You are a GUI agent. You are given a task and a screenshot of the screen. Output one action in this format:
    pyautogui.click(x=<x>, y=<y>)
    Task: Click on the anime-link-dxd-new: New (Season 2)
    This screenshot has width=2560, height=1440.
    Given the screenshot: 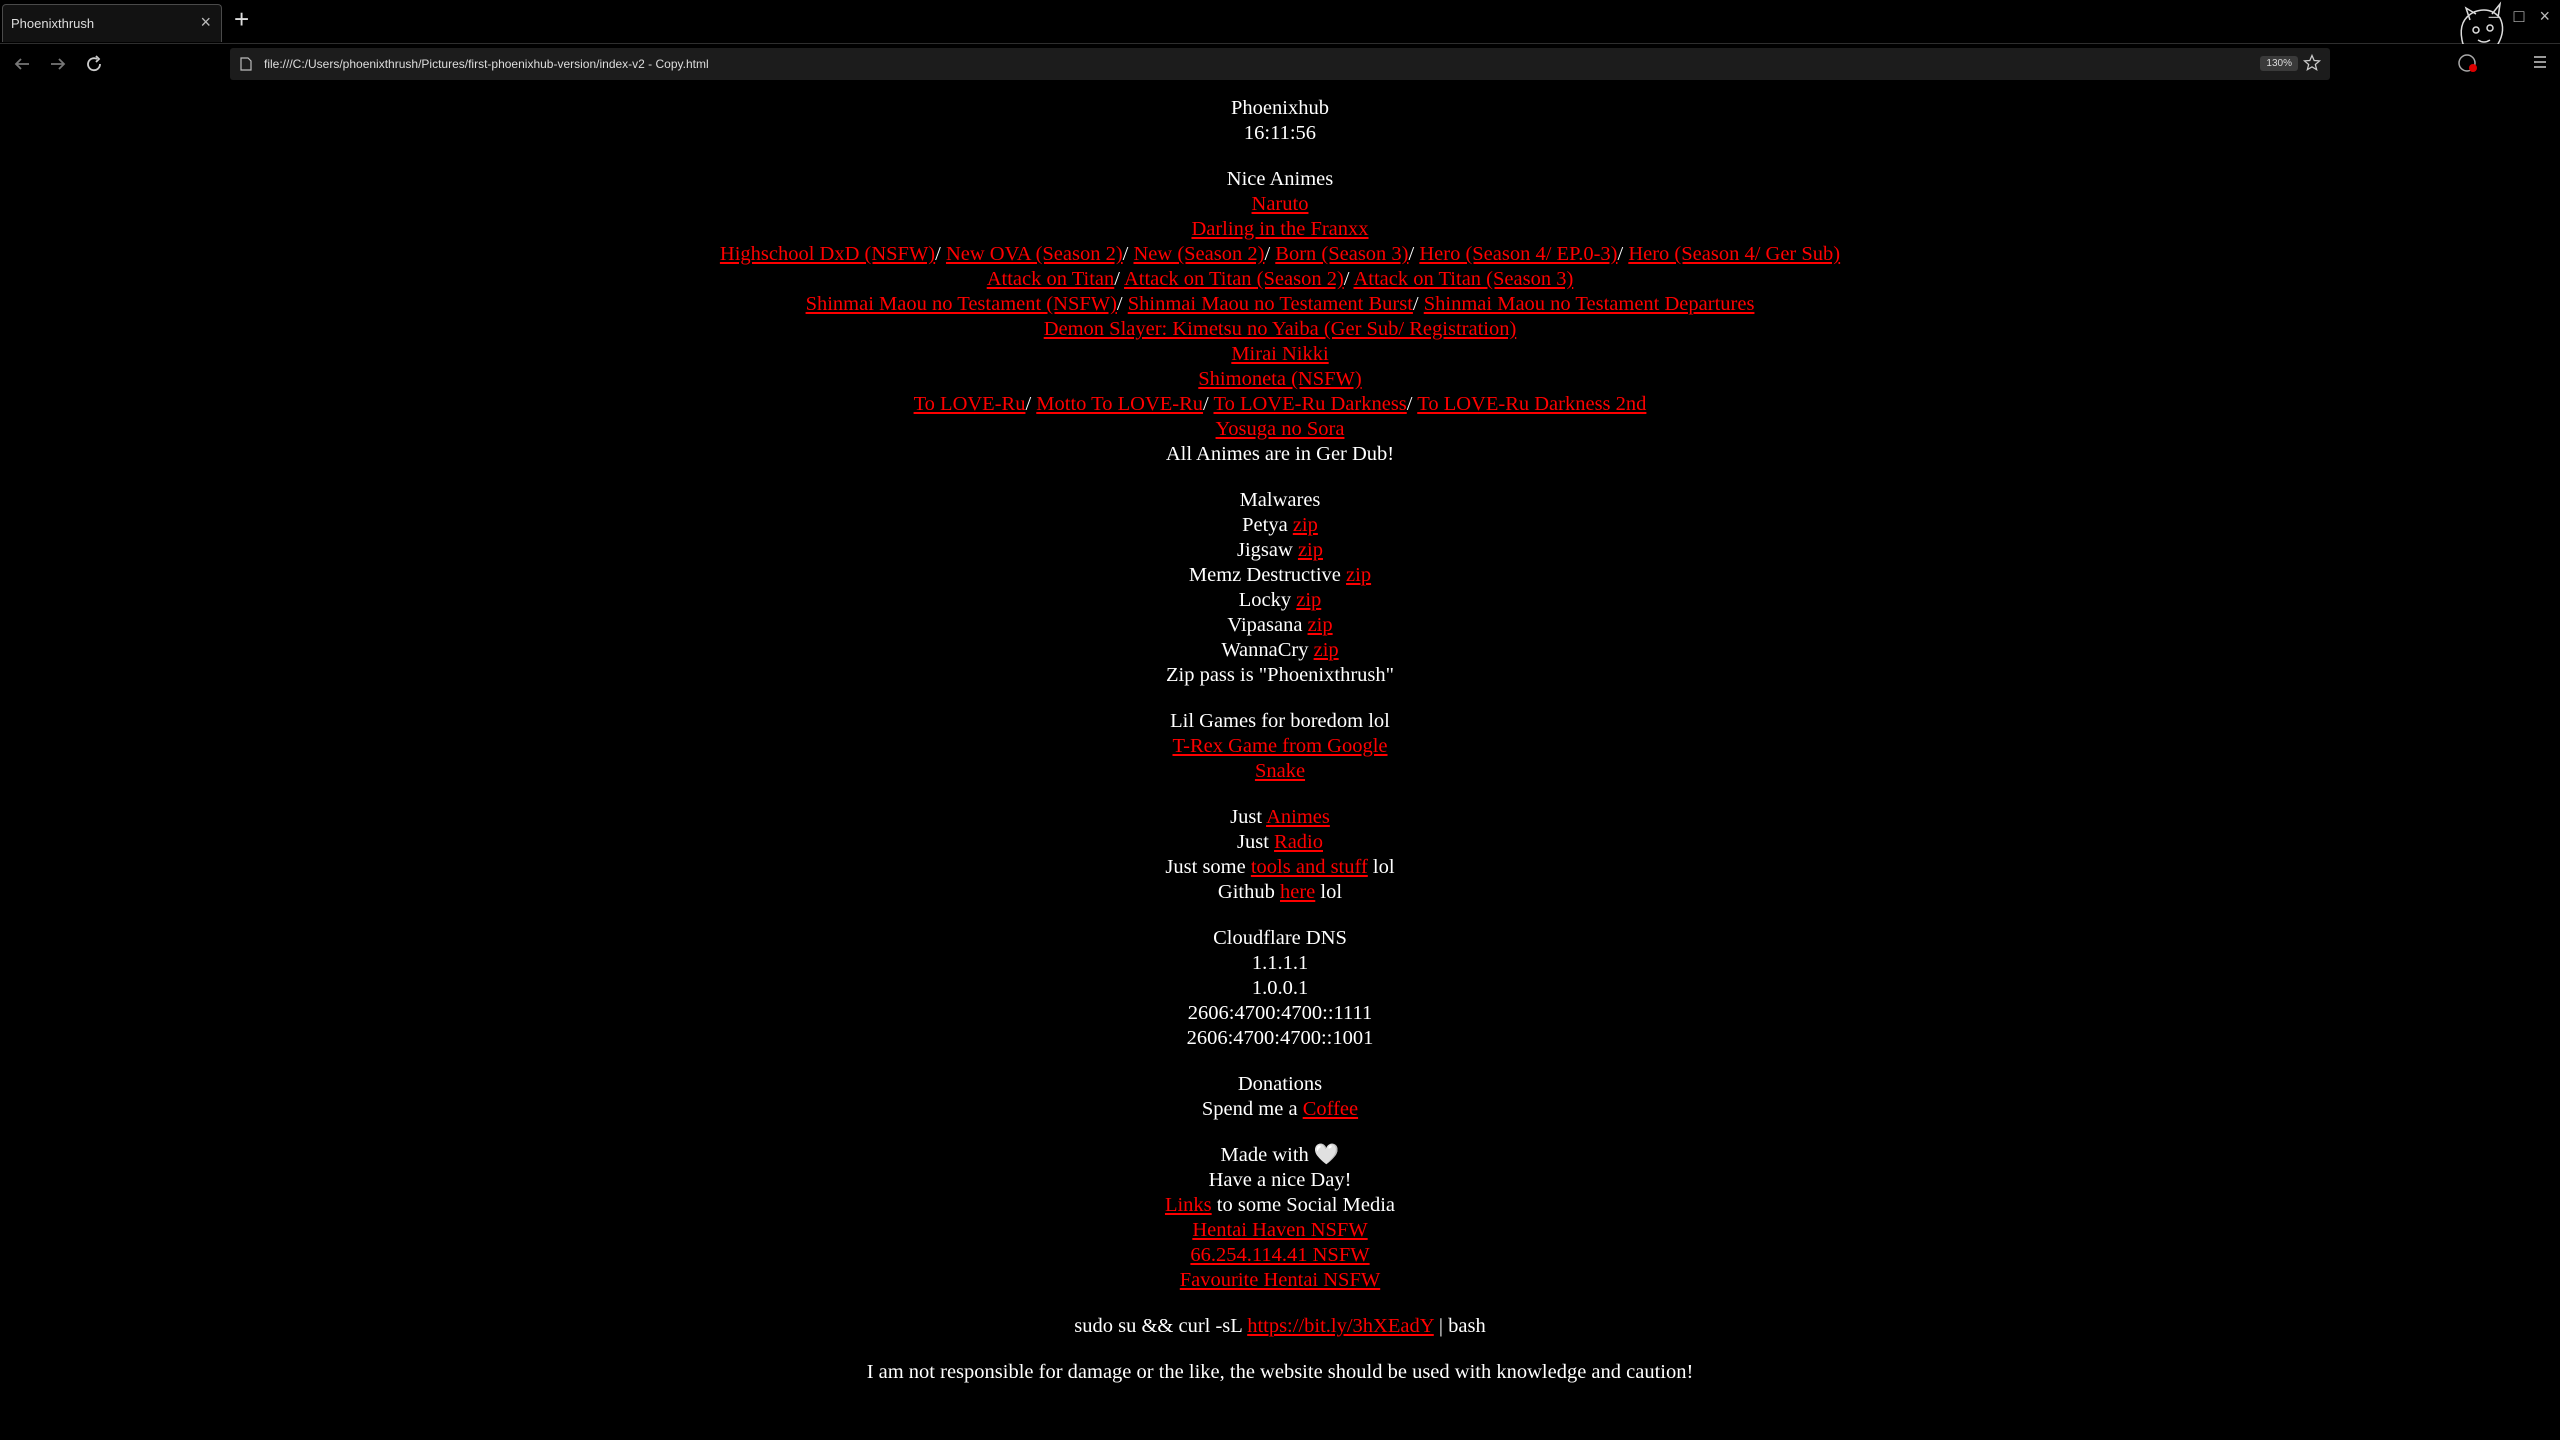 What is the action you would take?
    pyautogui.click(x=1199, y=254)
    